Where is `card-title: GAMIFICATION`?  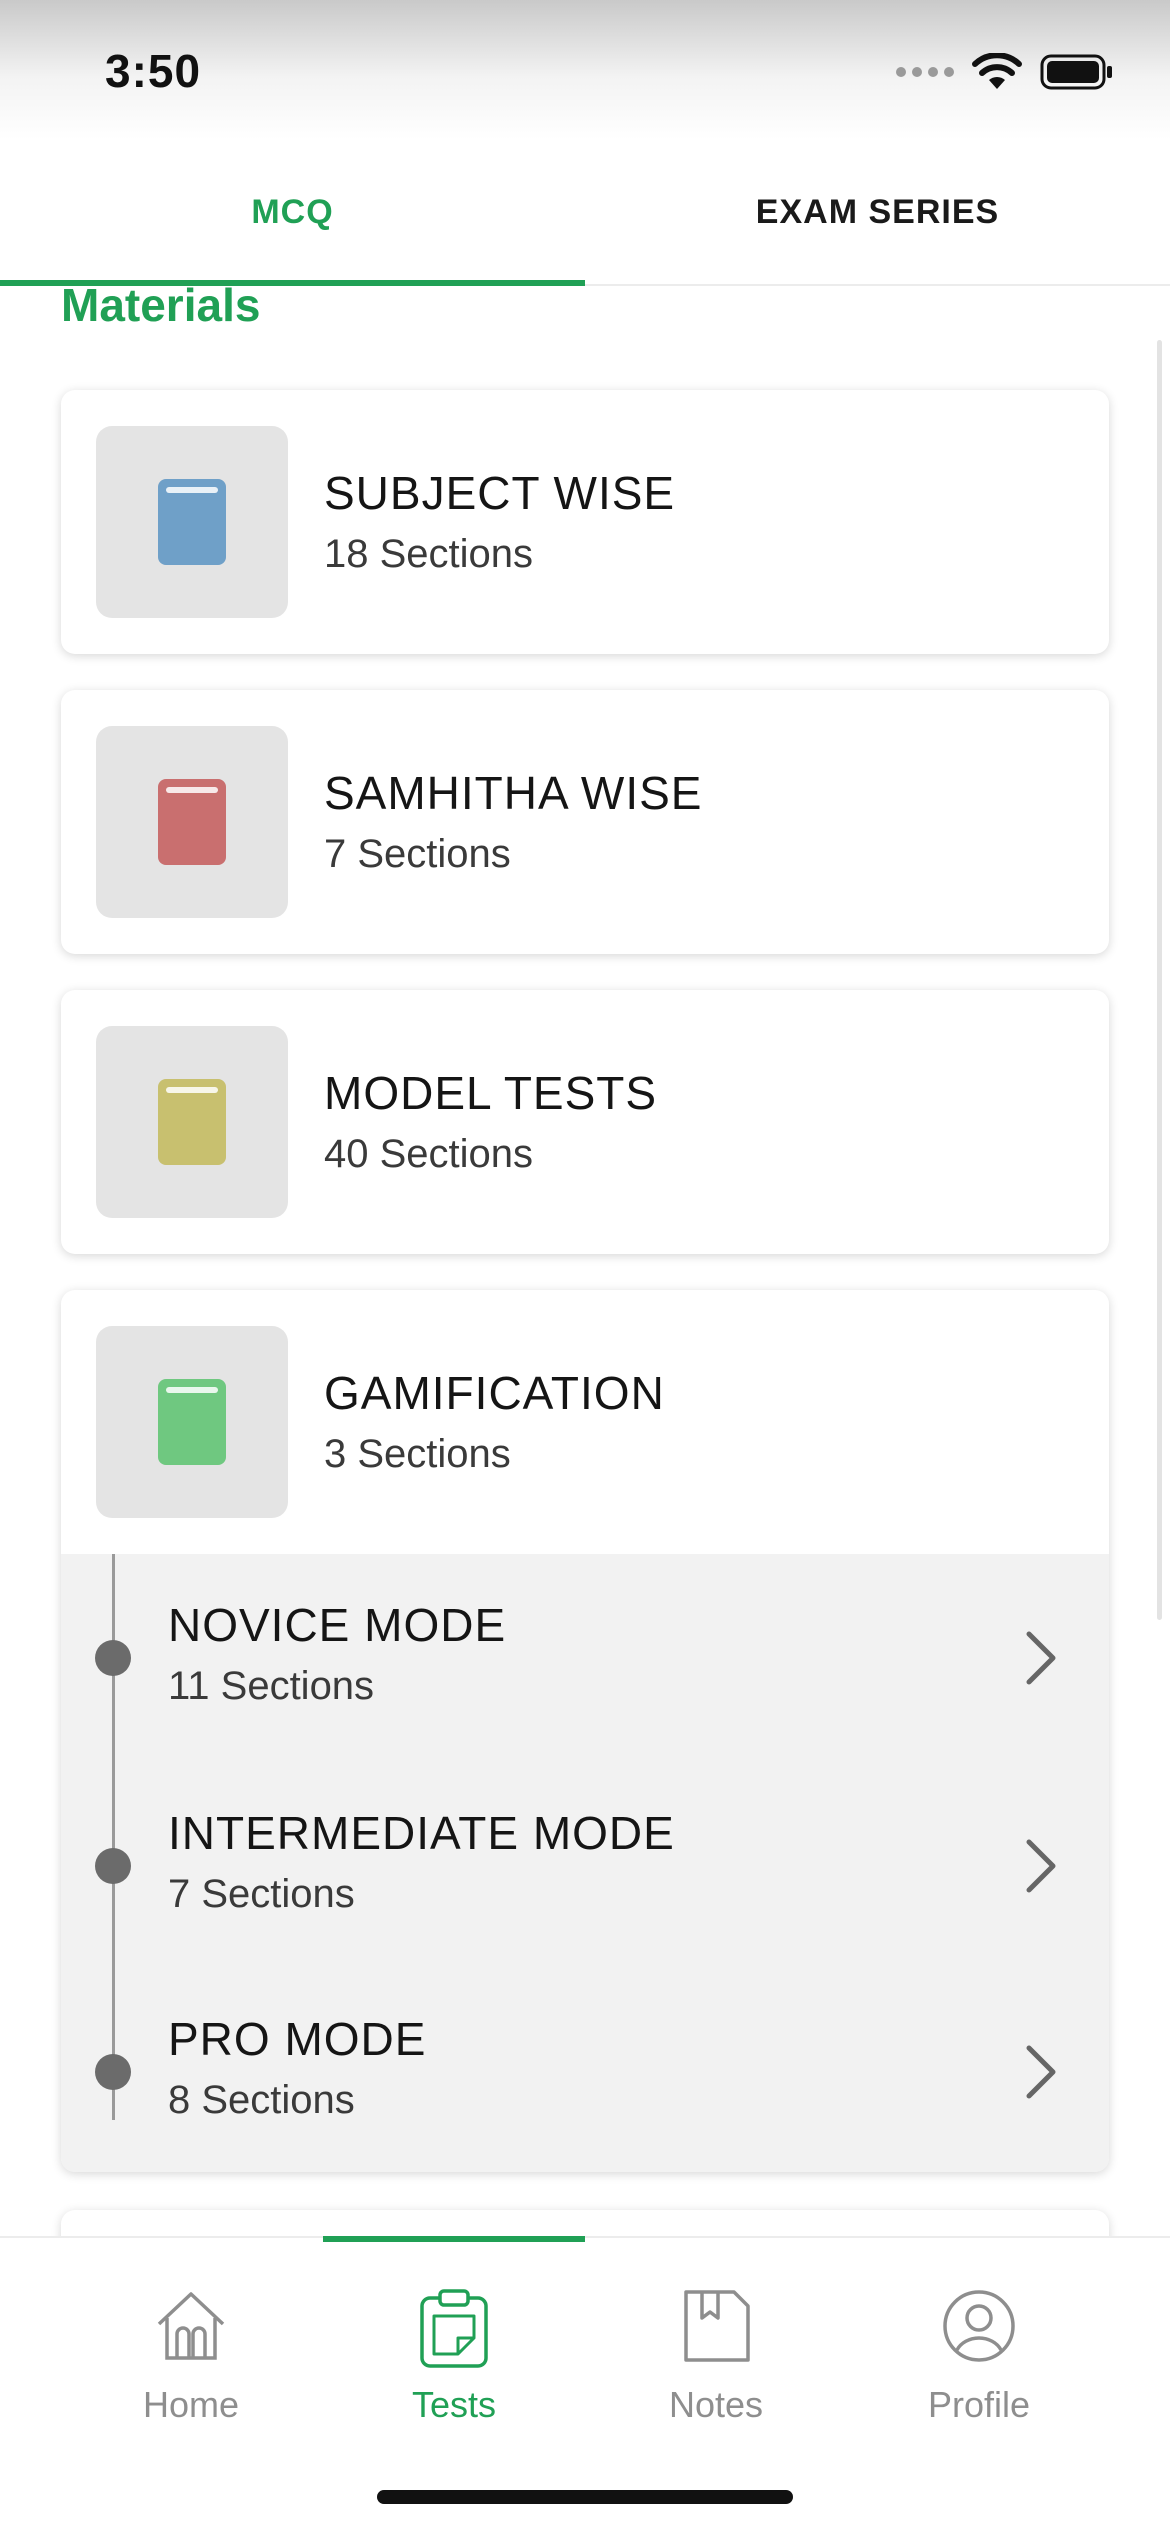
card-title: GAMIFICATION is located at coordinates (494, 1393).